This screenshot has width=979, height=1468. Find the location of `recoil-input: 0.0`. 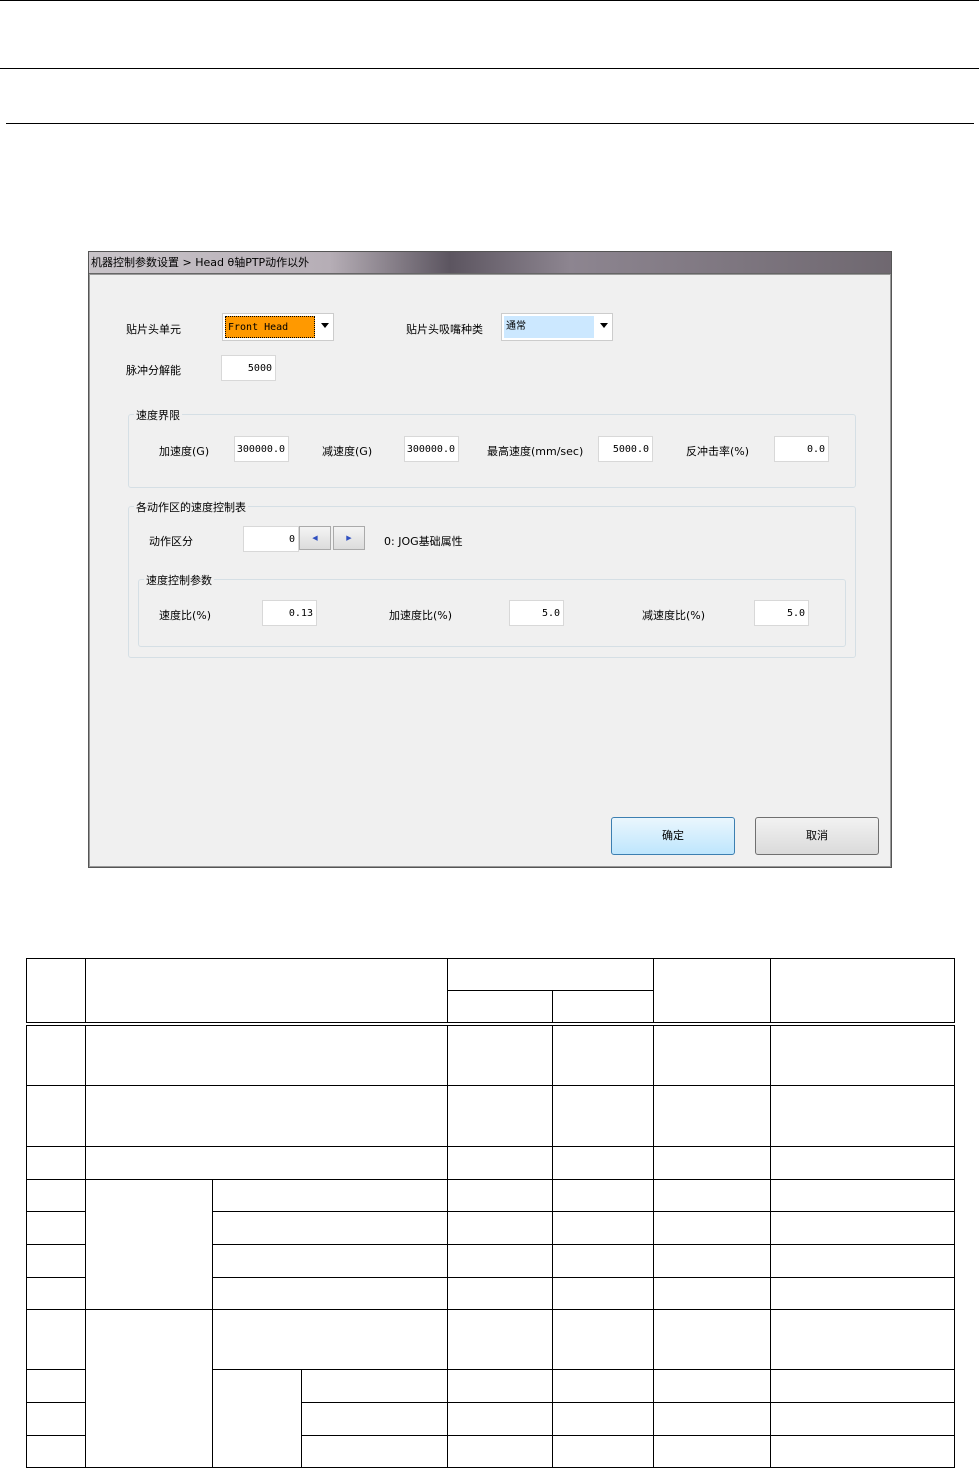

recoil-input: 0.0 is located at coordinates (801, 449).